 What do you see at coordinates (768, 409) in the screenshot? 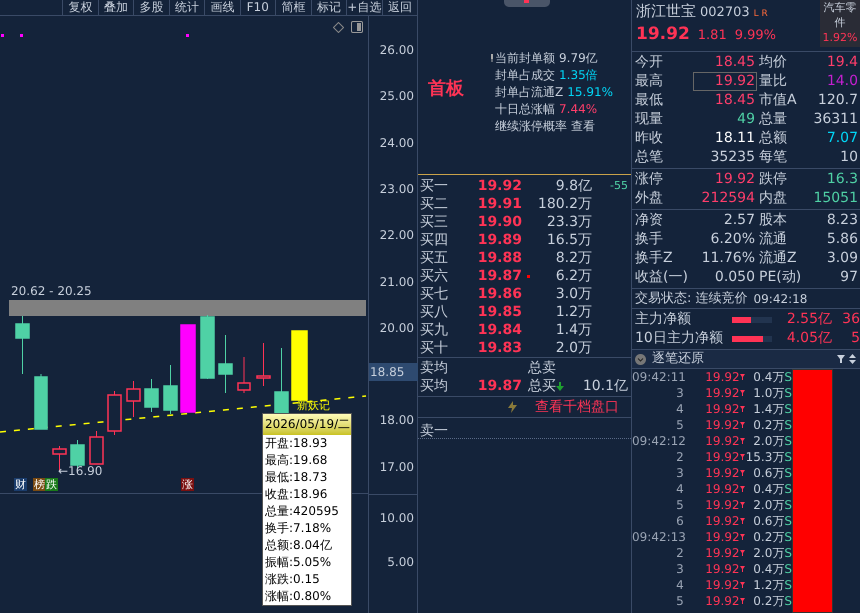
I see `tick-volume: 1.4万` at bounding box center [768, 409].